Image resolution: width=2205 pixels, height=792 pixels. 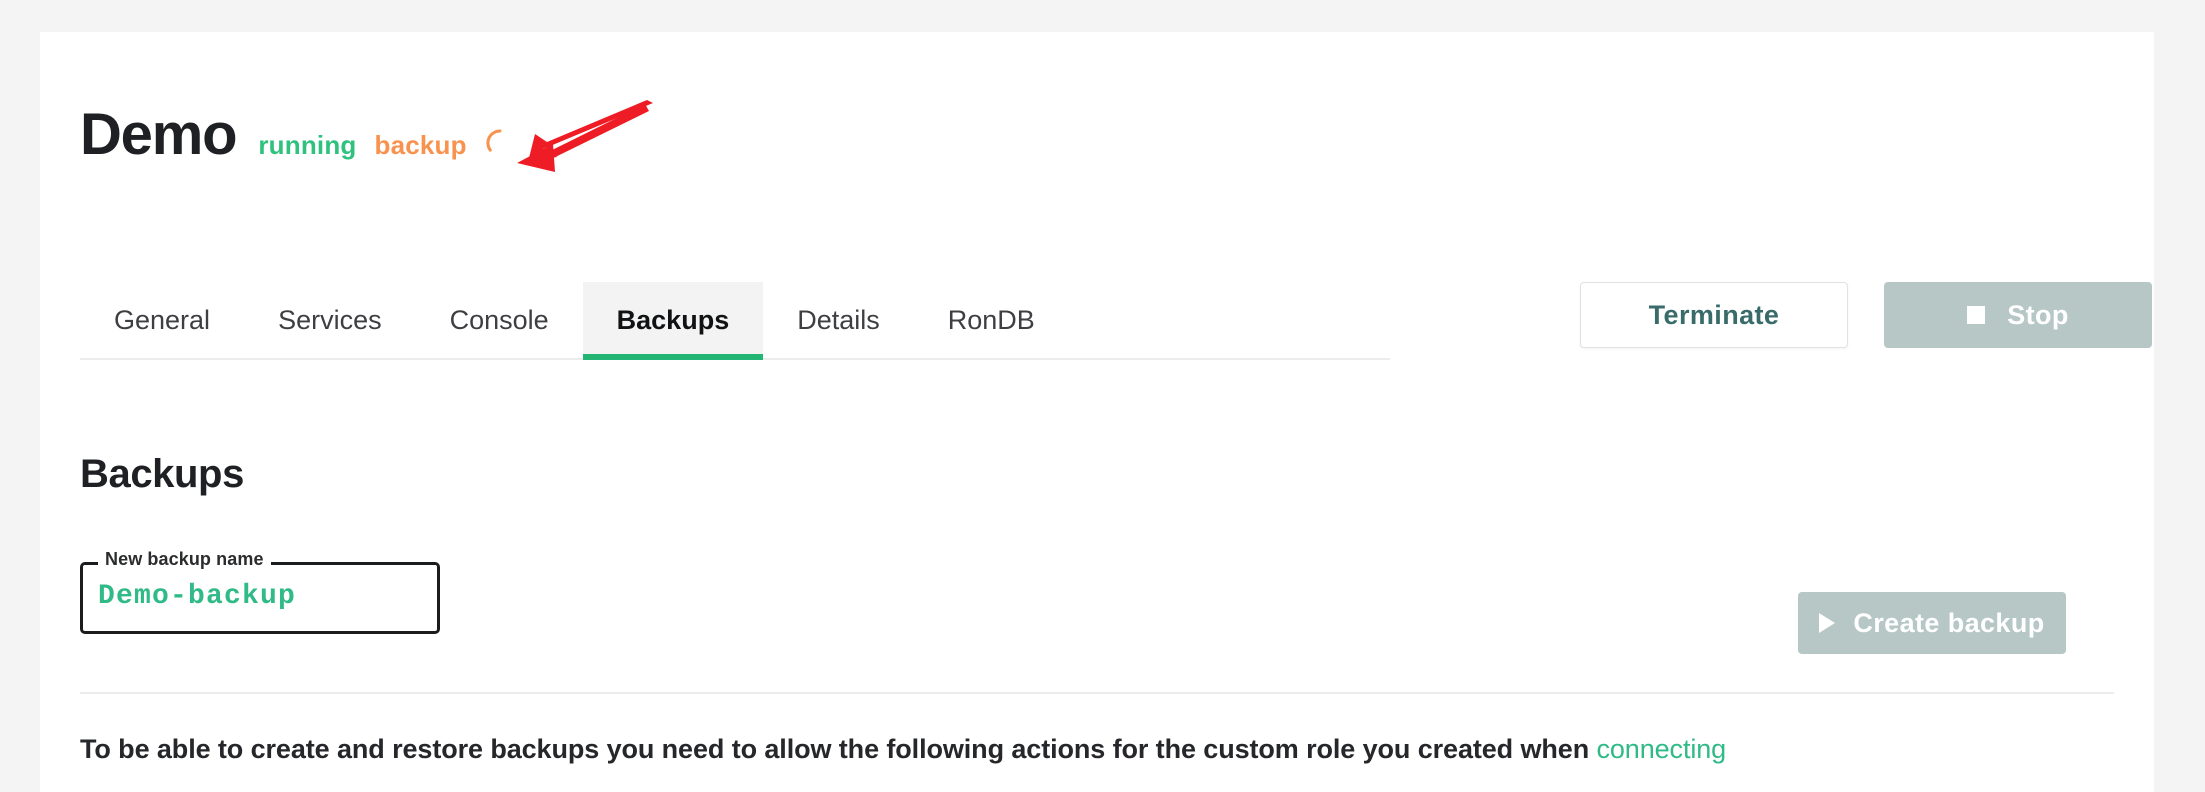 I want to click on new-backup-name-input, so click(x=256, y=596).